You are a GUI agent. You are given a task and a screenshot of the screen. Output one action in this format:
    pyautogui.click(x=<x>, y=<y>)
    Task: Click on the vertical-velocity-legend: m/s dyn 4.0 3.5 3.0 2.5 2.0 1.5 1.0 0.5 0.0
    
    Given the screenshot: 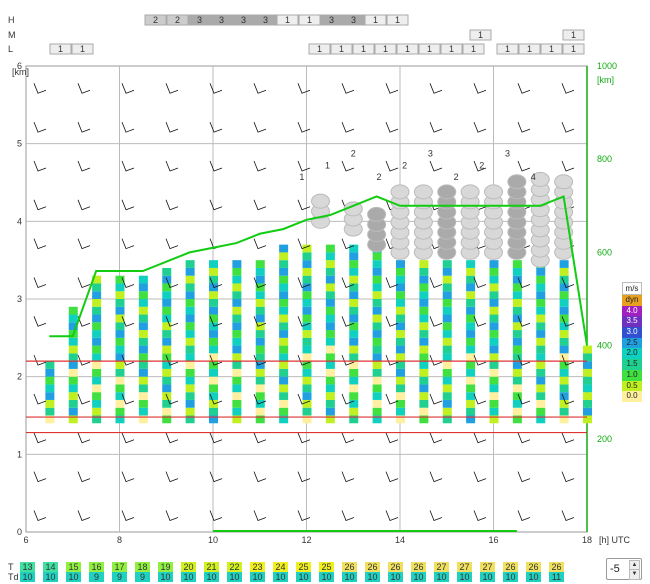 What is the action you would take?
    pyautogui.click(x=632, y=342)
    